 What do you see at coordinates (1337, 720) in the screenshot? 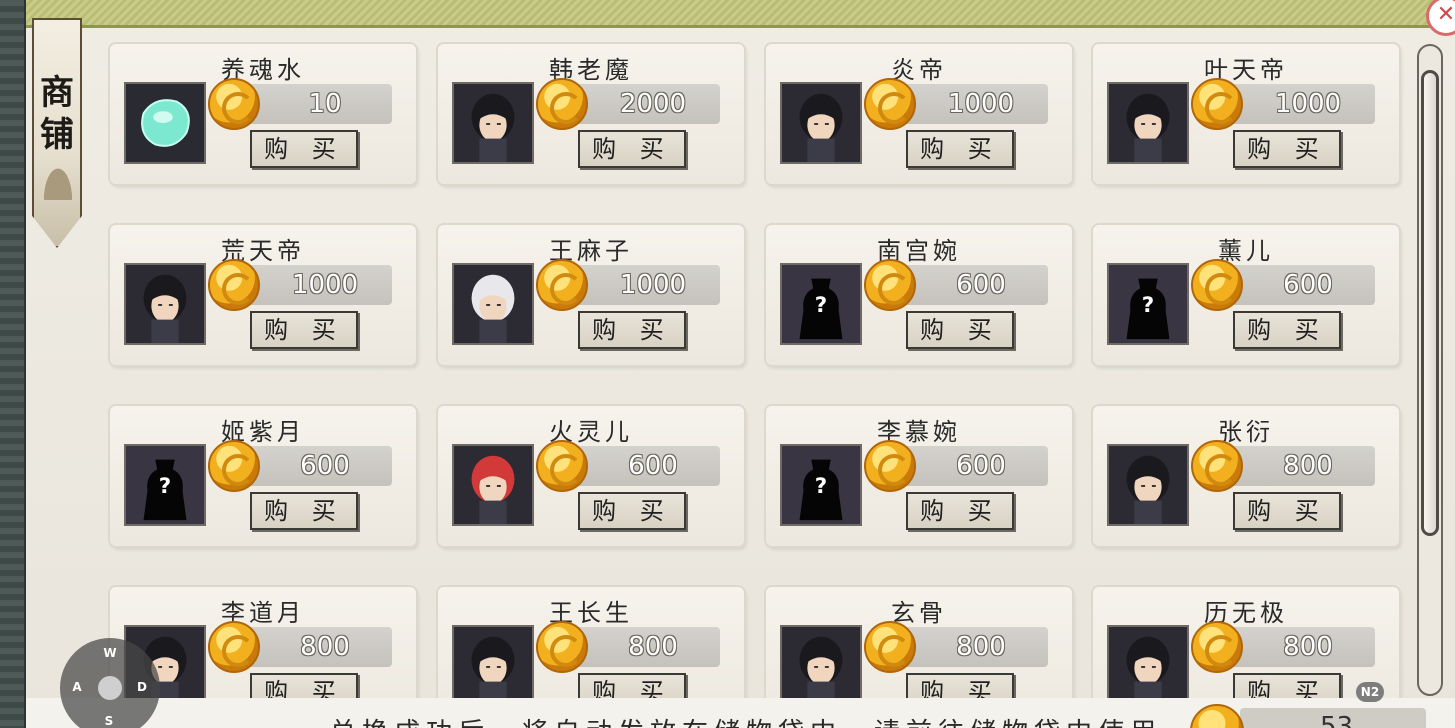
I see `money-amount: 53` at bounding box center [1337, 720].